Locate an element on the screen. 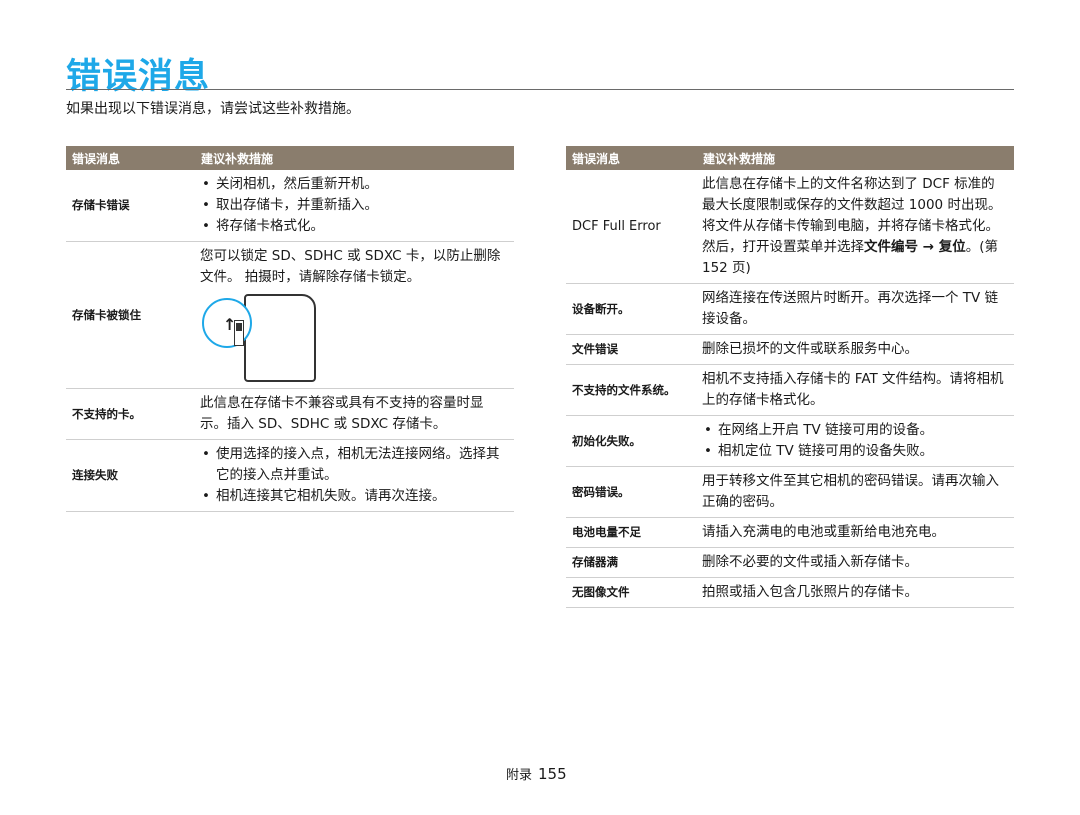 Image resolution: width=1080 pixels, height=815 pixels. error-name: 设备断开。 is located at coordinates (631, 309).